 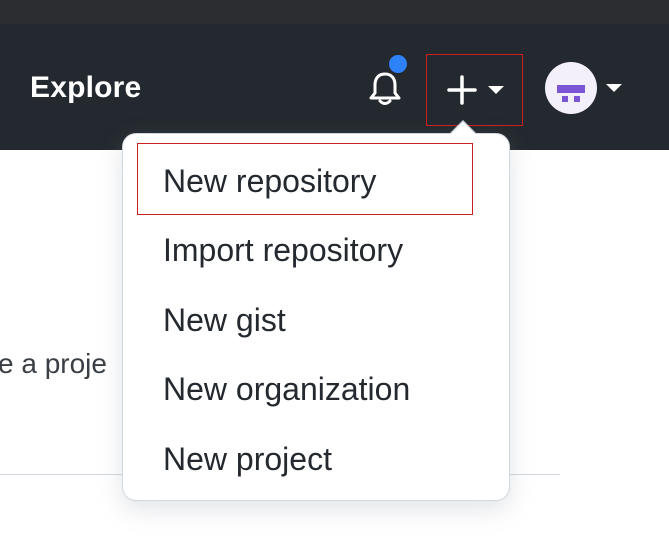 I want to click on explore-link: Explore, so click(x=85, y=88).